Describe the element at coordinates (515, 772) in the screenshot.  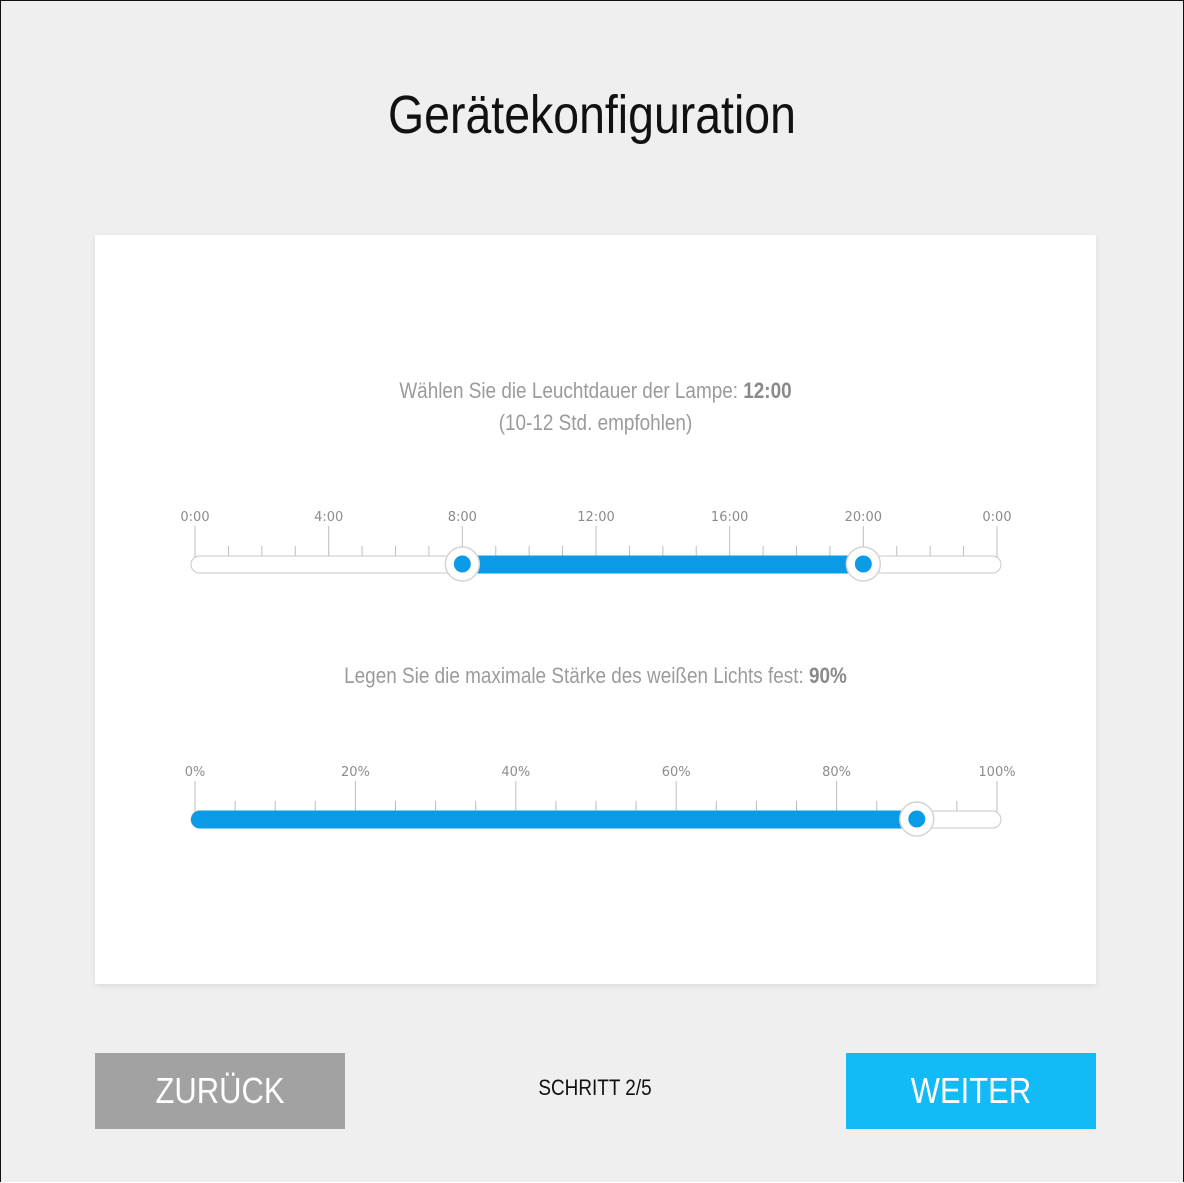
I see `intensity-tick-label: 40%` at that location.